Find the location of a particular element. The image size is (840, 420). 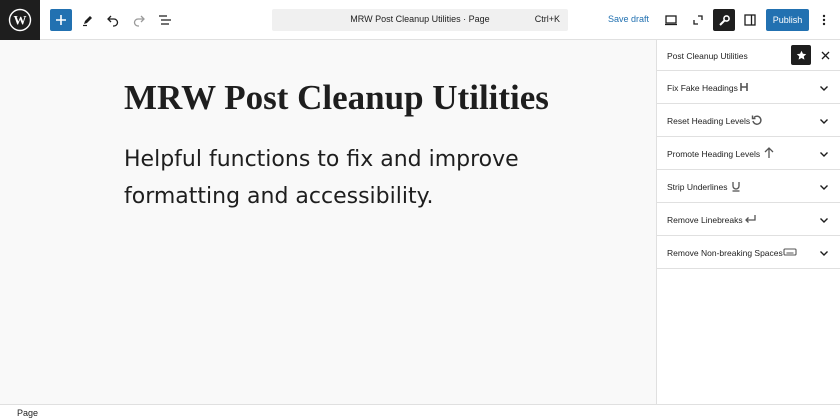

redo-button is located at coordinates (139, 20).